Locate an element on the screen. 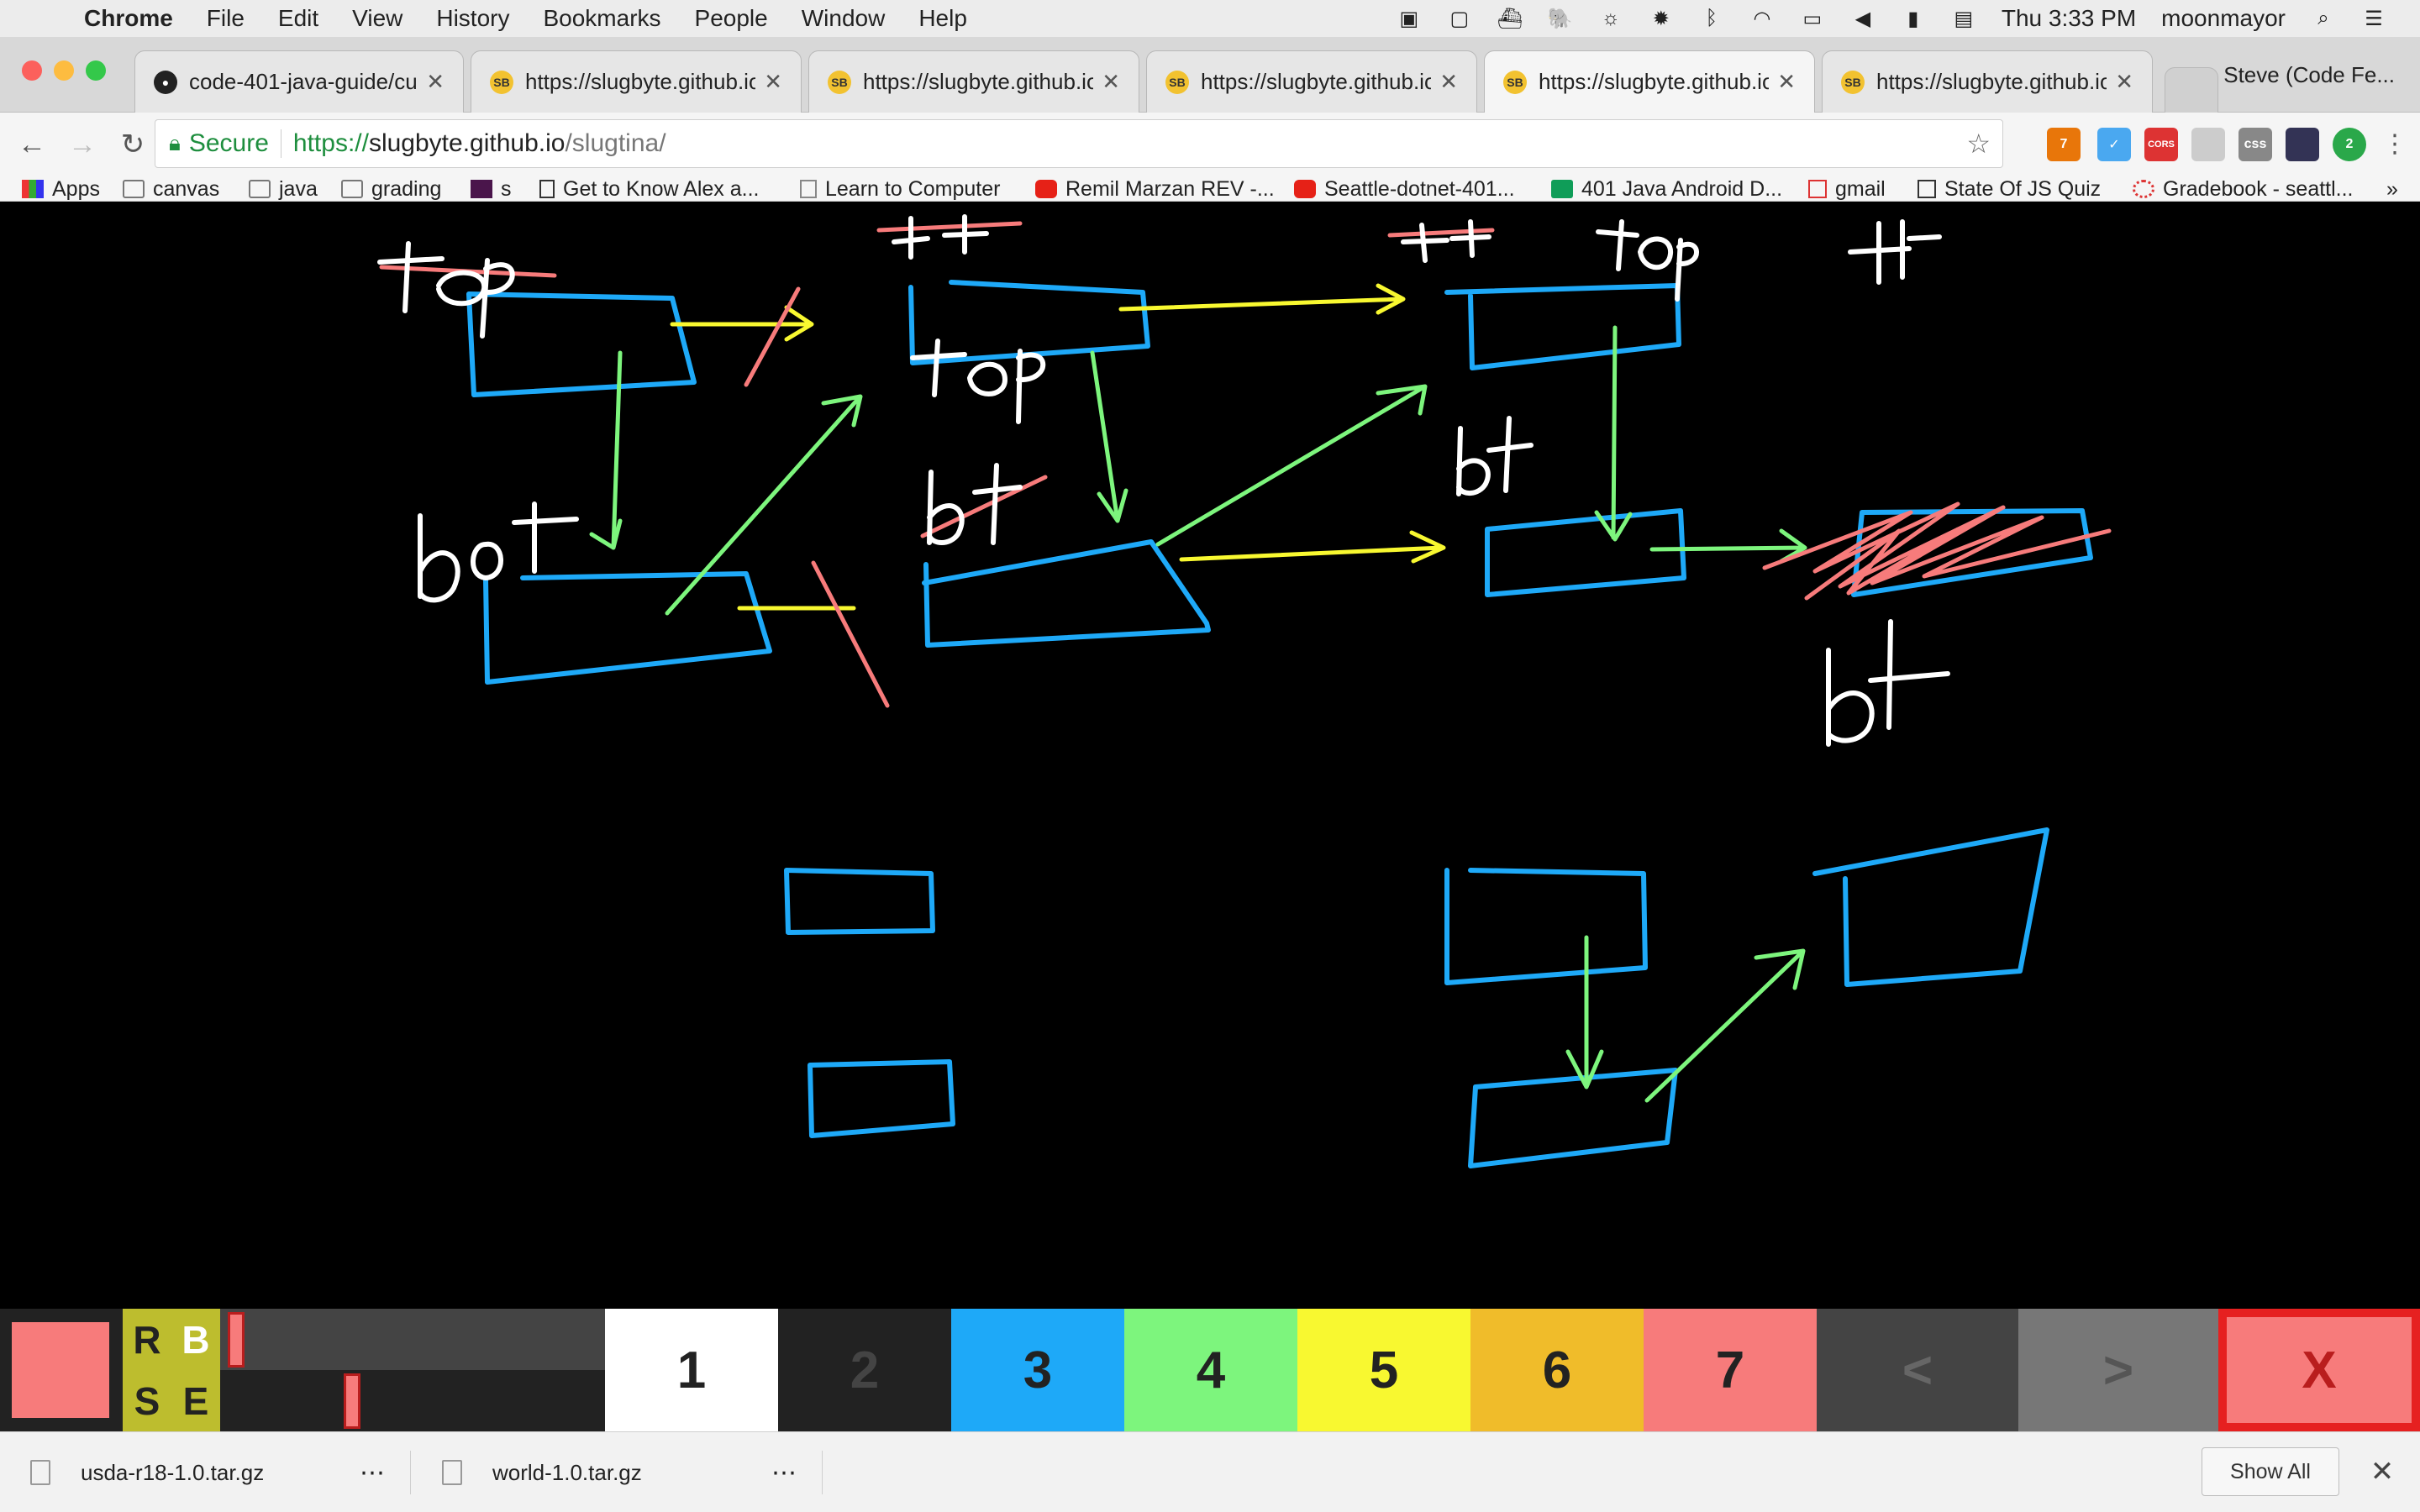  bookmark-gmail: gmail is located at coordinates (1847, 189).